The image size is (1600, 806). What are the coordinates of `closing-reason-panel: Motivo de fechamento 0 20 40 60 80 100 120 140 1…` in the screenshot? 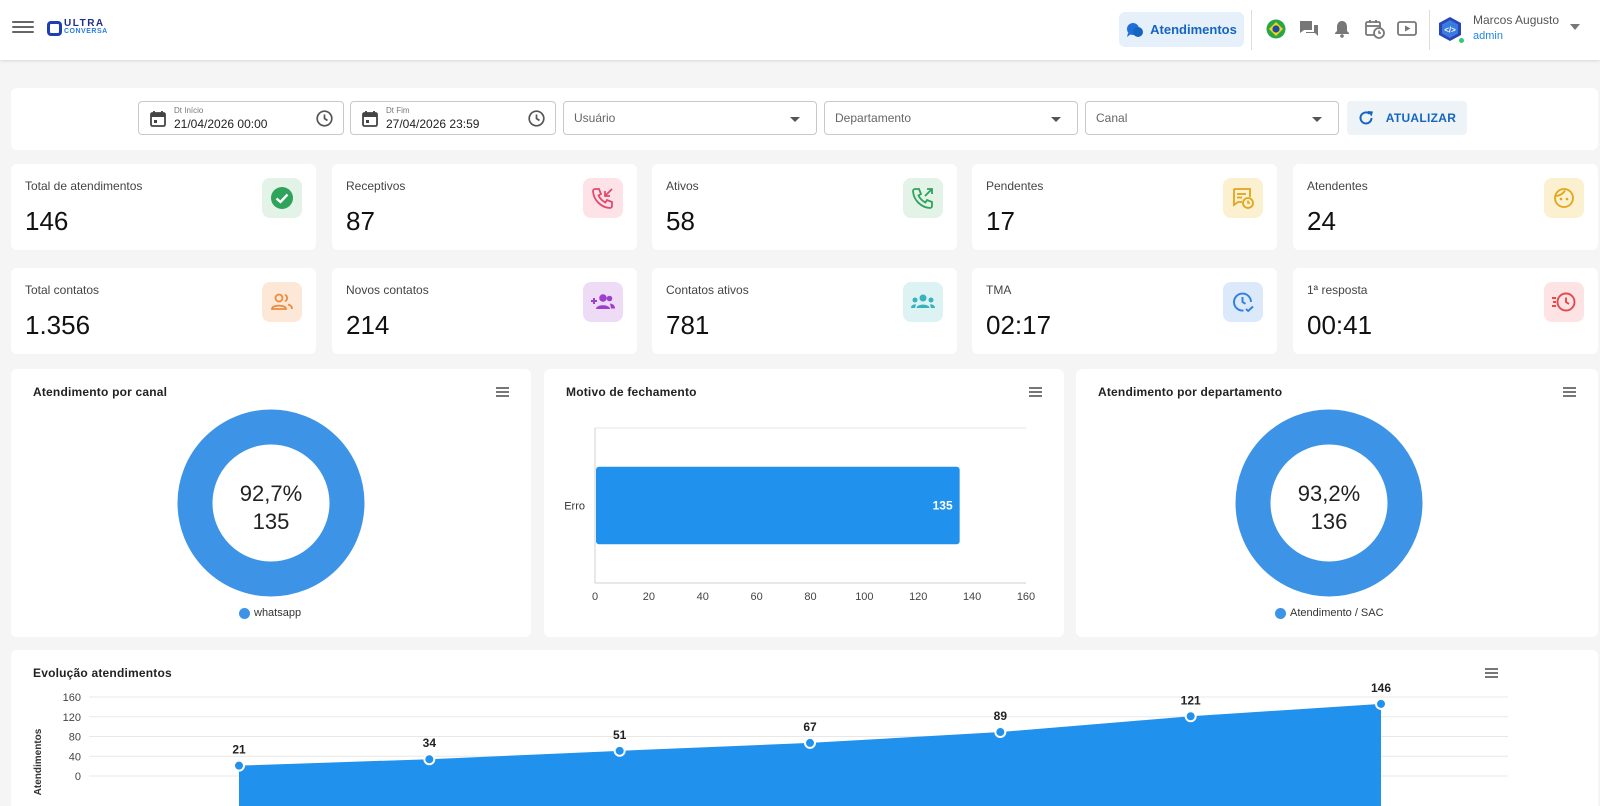 It's located at (804, 503).